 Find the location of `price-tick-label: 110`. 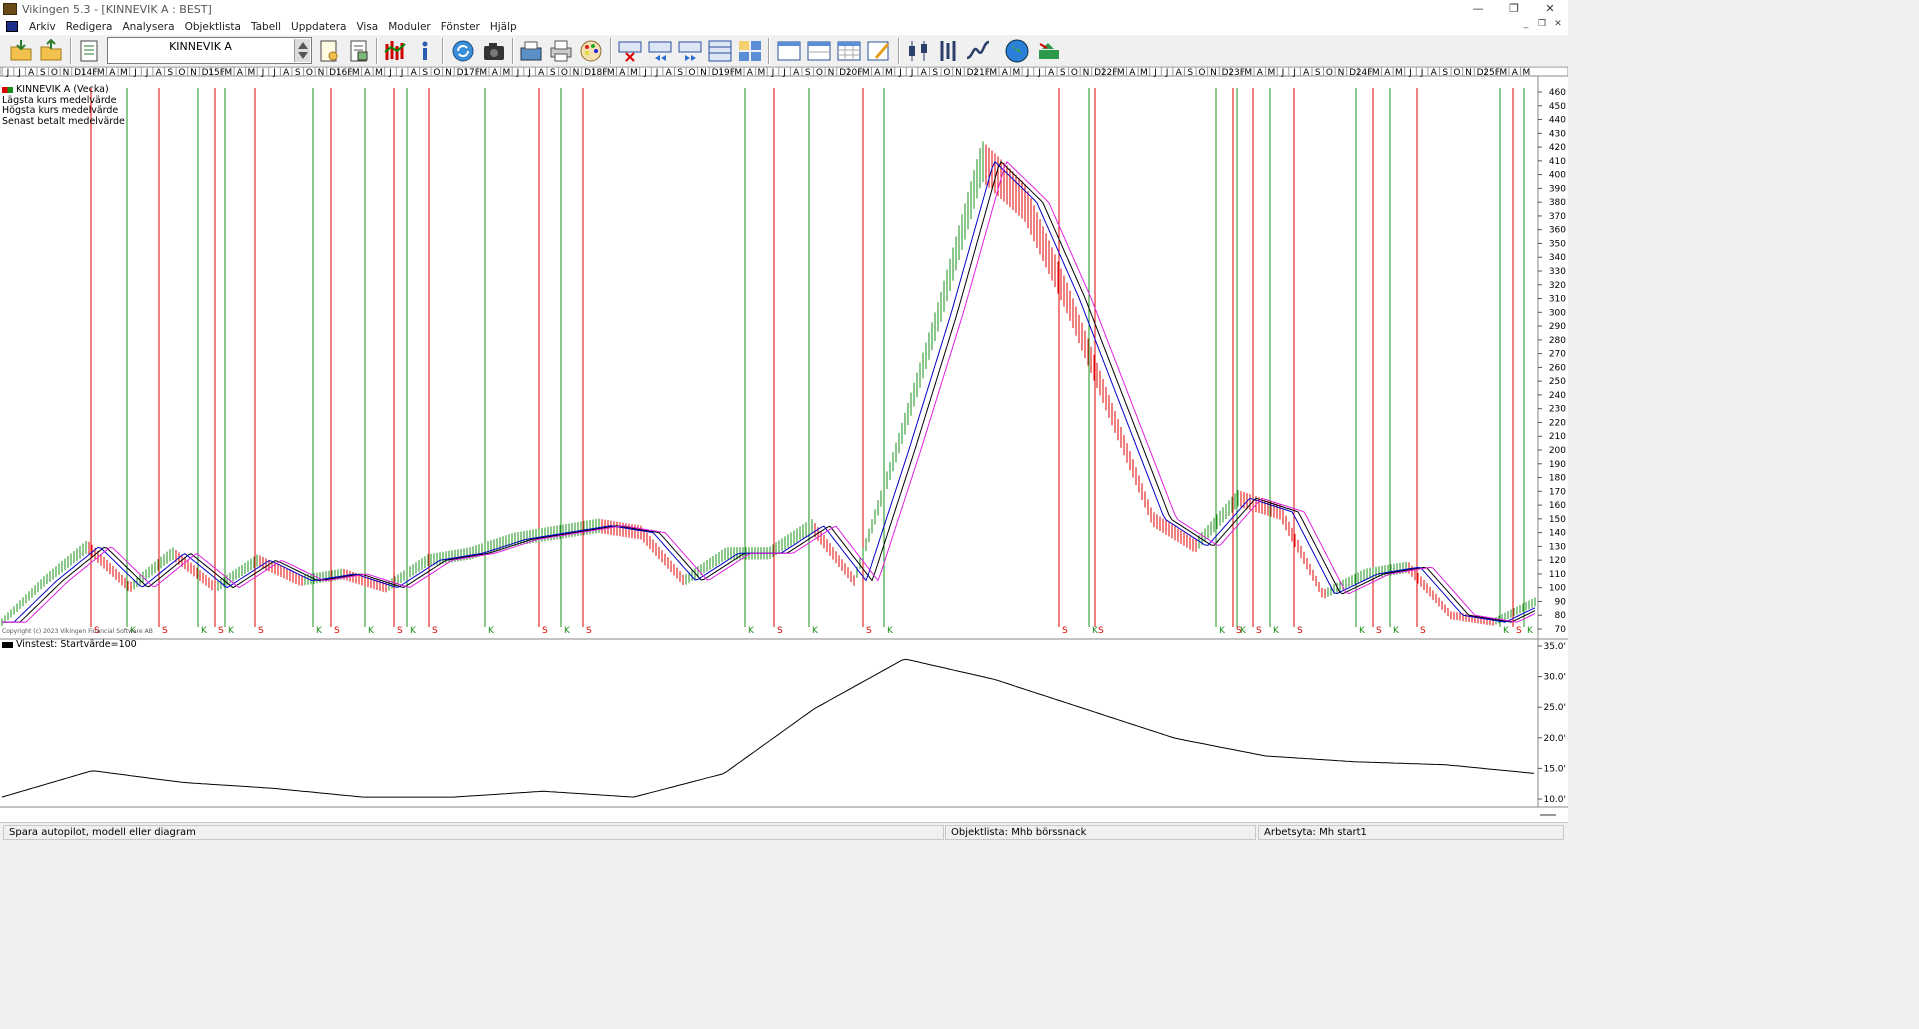

price-tick-label: 110 is located at coordinates (1557, 575).